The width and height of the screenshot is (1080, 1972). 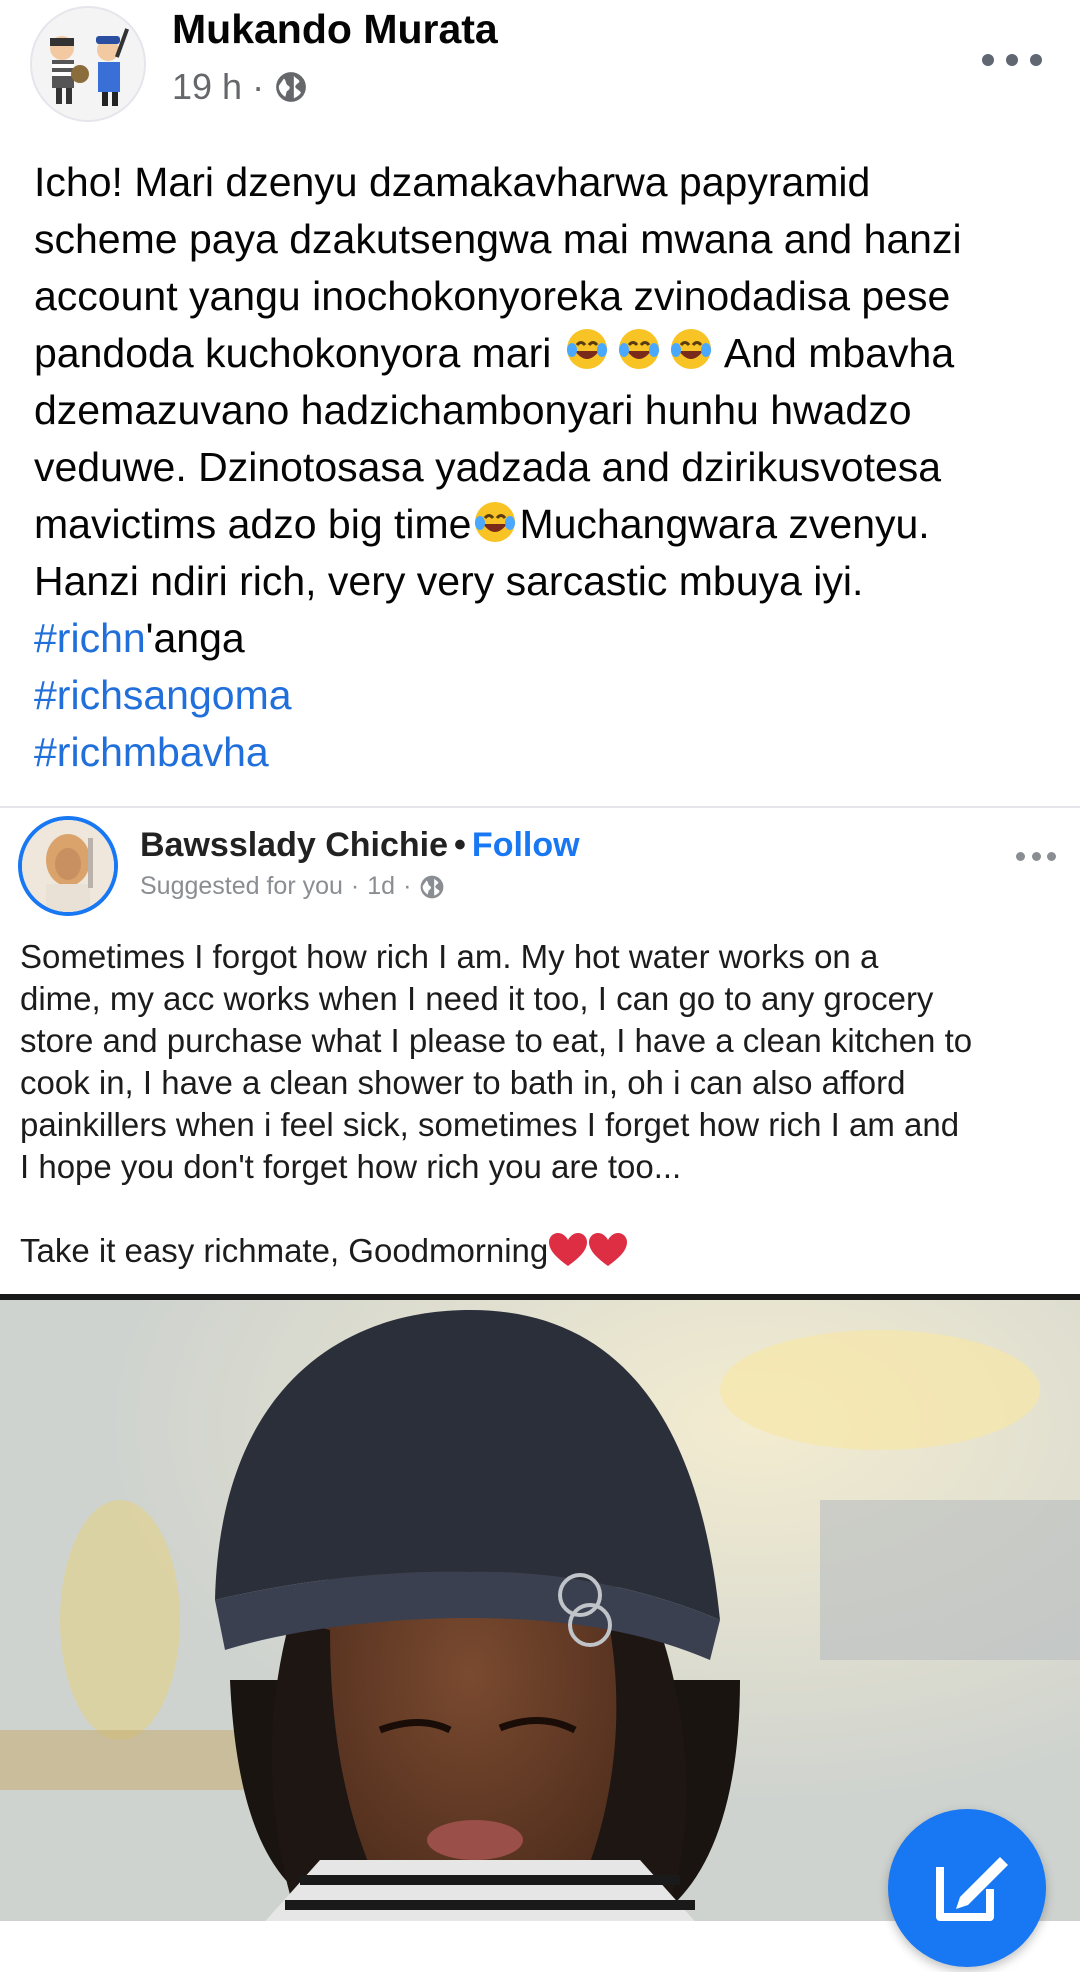 What do you see at coordinates (544, 638) in the screenshot?
I see `hashtag-line: #richn'anga` at bounding box center [544, 638].